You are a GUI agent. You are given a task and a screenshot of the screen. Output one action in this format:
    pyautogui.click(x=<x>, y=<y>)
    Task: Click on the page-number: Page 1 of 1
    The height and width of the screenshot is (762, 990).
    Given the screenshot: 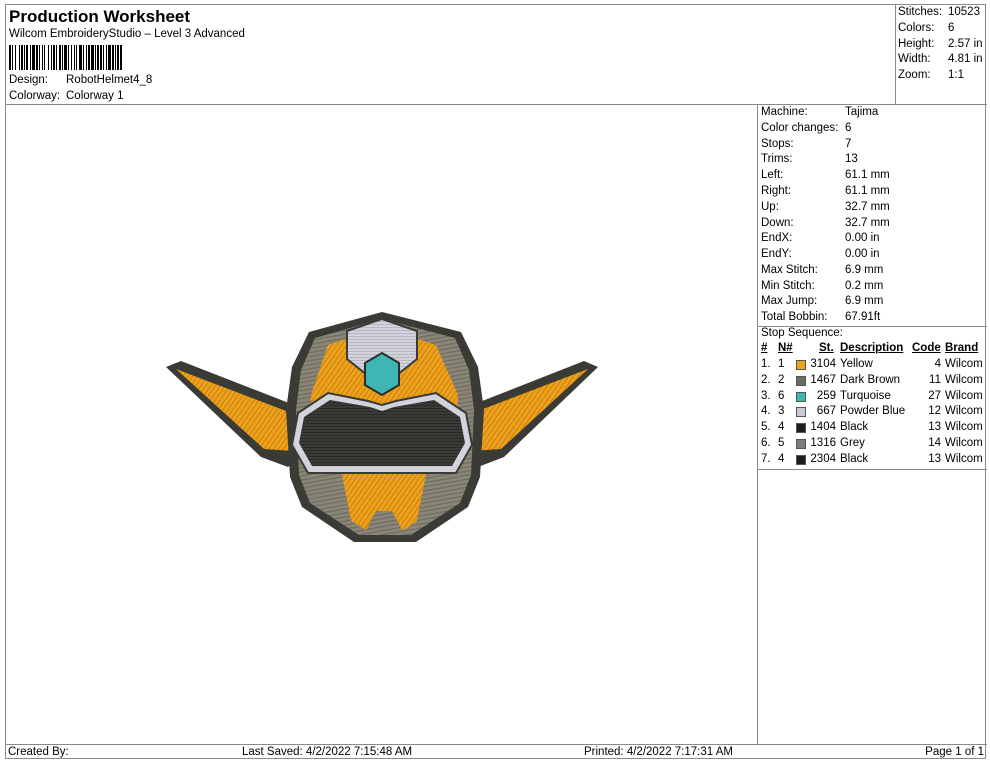 What is the action you would take?
    pyautogui.click(x=954, y=752)
    